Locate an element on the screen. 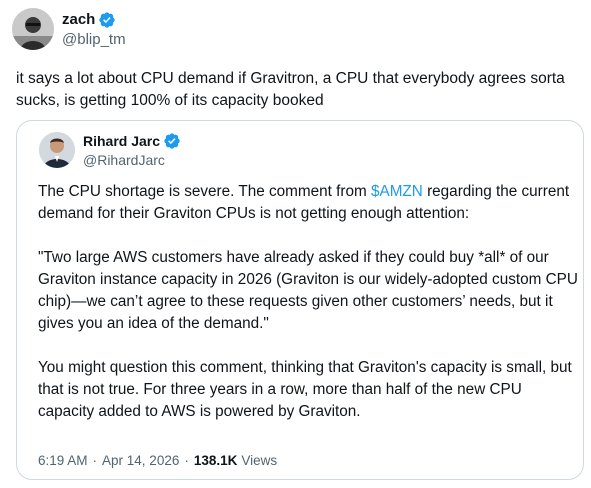 Image resolution: width=591 pixels, height=488 pixels. quoted-author-avatar is located at coordinates (57, 149).